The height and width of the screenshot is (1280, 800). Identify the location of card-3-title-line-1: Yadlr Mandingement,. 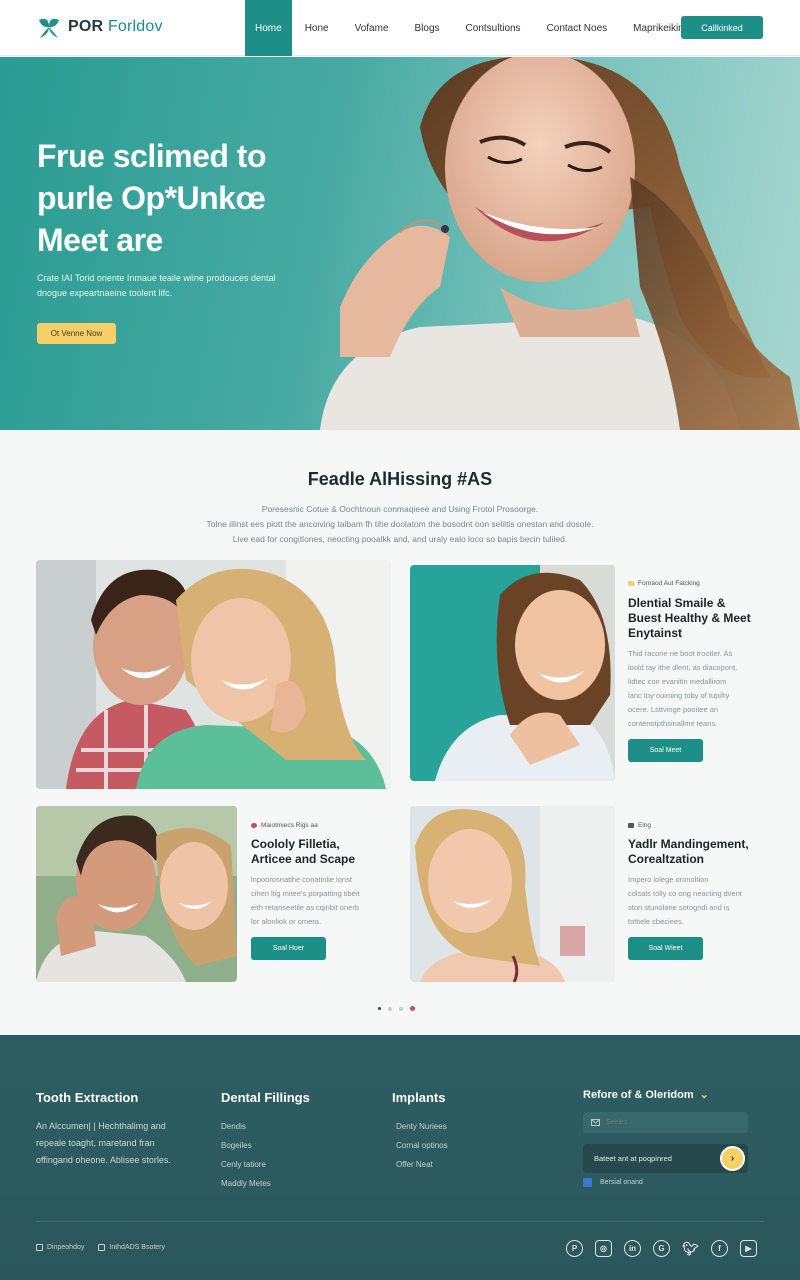
(688, 844).